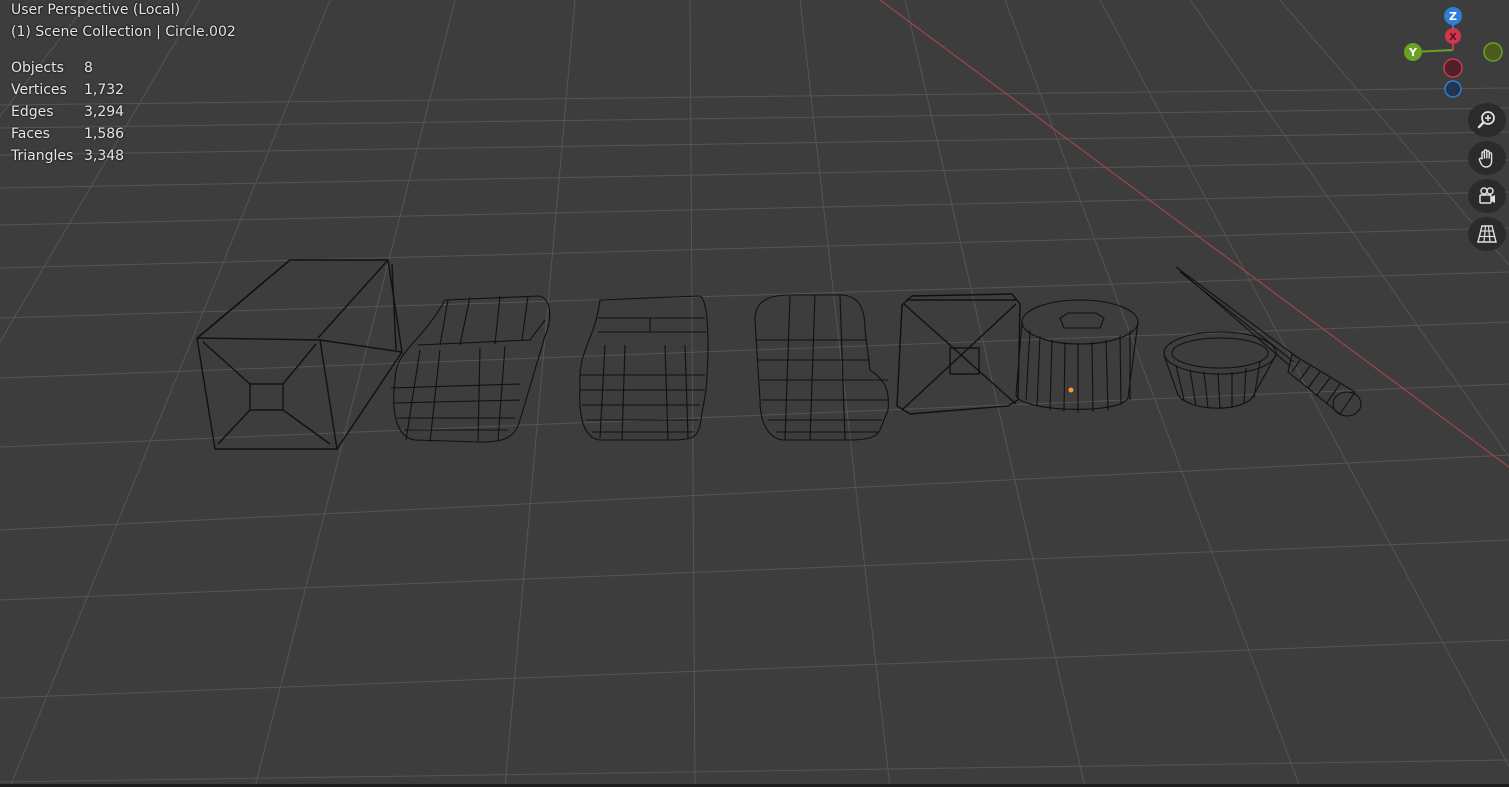  I want to click on origin-point, so click(1071, 390).